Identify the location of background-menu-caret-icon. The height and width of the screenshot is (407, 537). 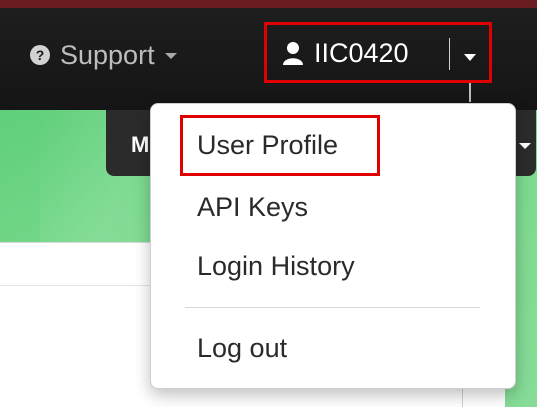
(525, 146).